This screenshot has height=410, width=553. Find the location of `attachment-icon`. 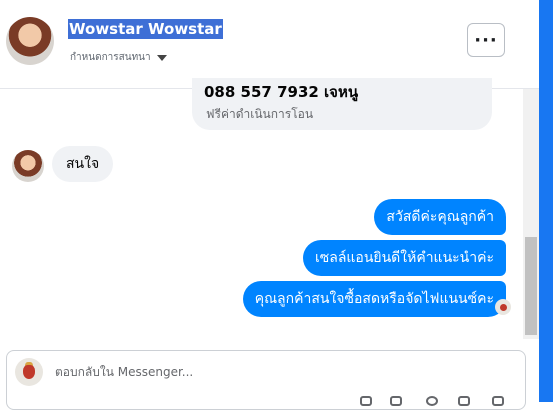

attachment-icon is located at coordinates (396, 401).